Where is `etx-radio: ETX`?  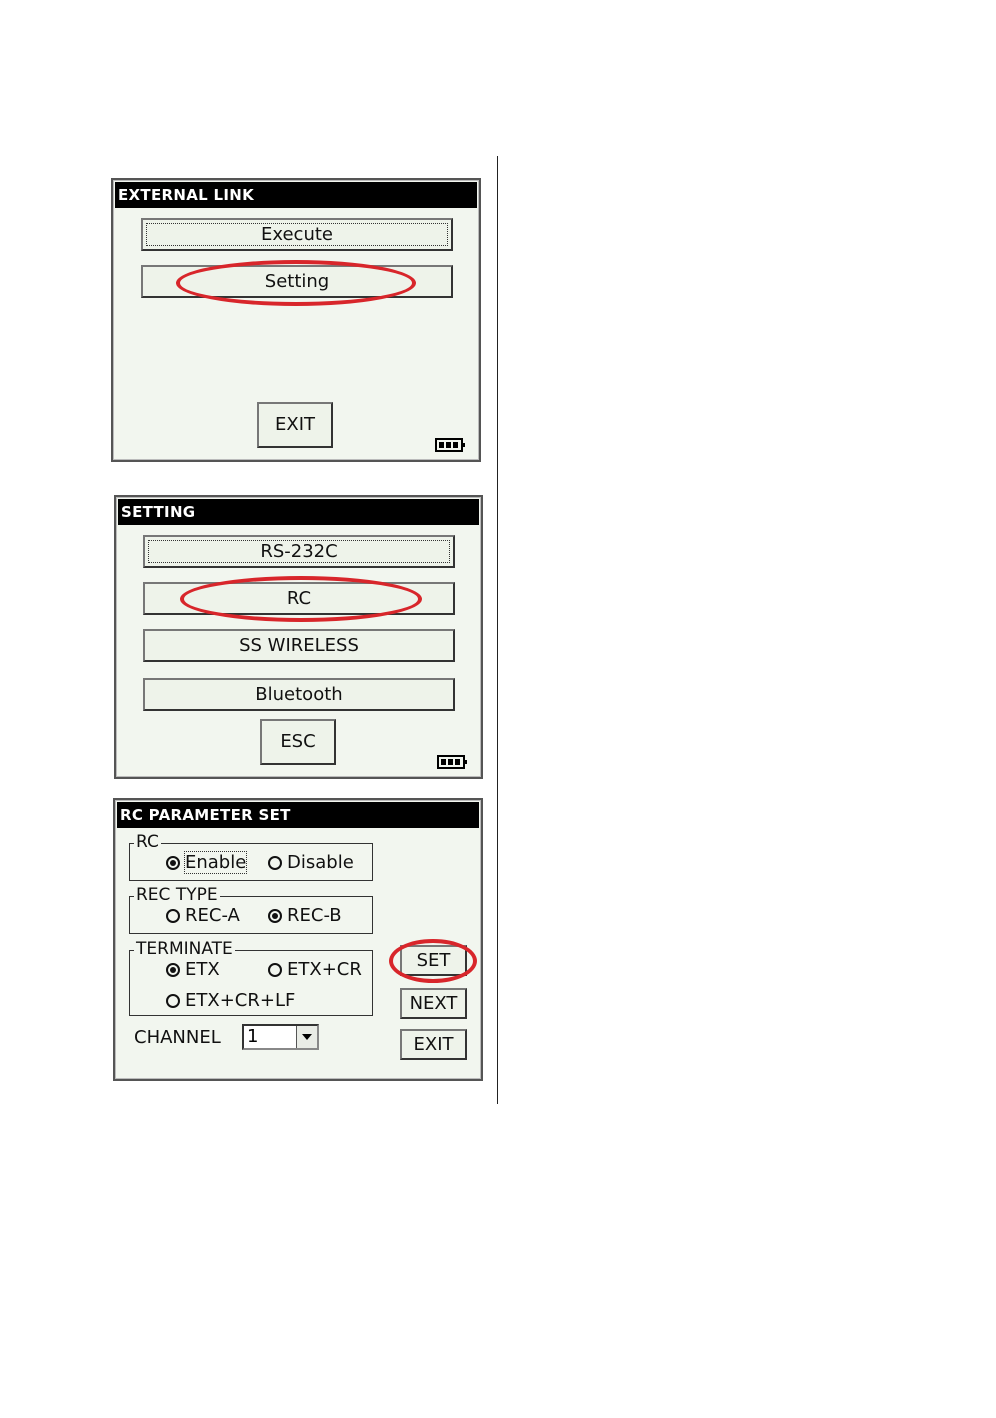
etx-radio: ETX is located at coordinates (193, 969).